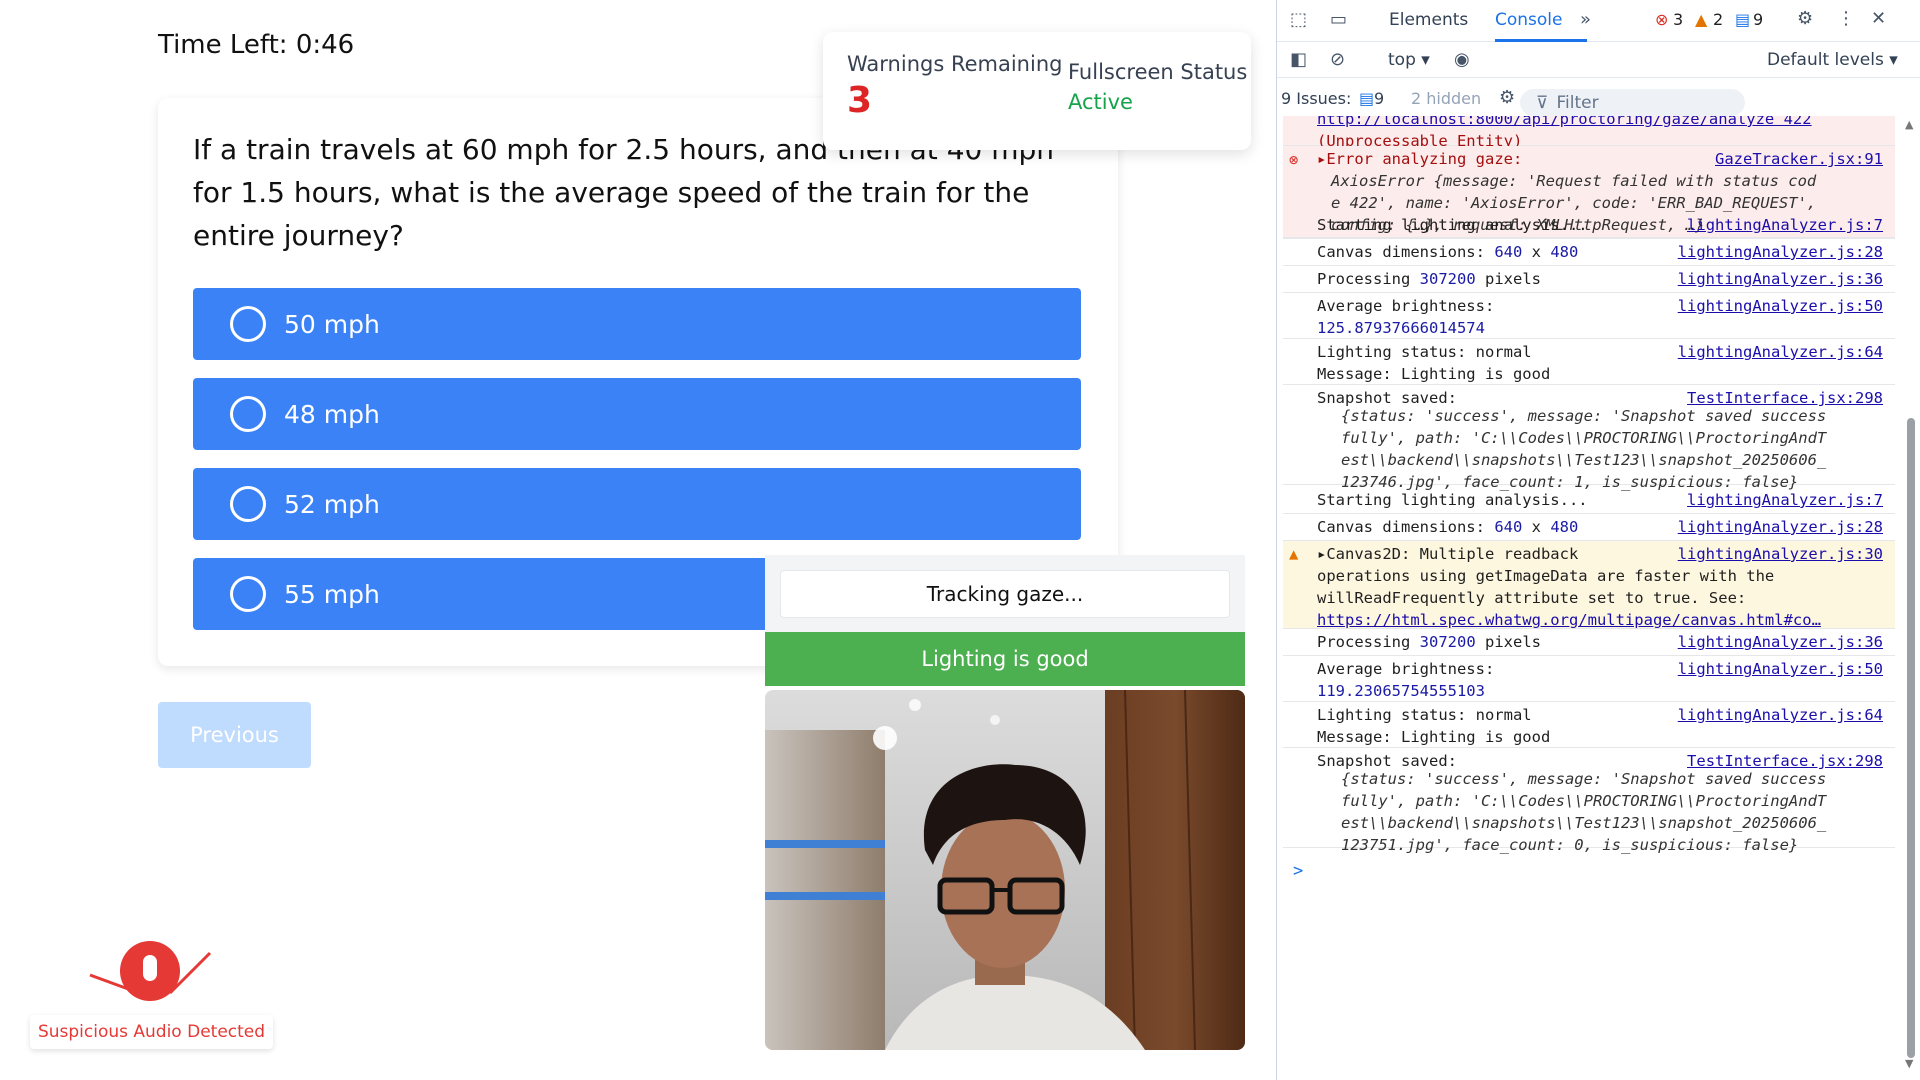 The height and width of the screenshot is (1080, 1920). What do you see at coordinates (1298, 60) in the screenshot?
I see `sidebar-toggle-icon: ◧` at bounding box center [1298, 60].